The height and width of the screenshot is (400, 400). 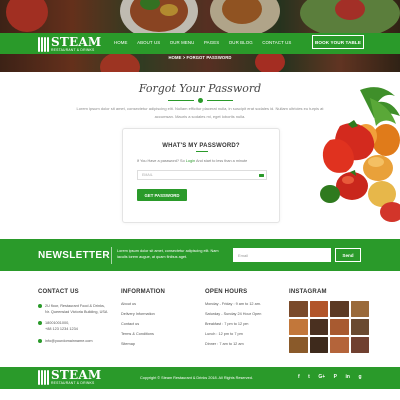 I want to click on hours-heading: OPEN HOURS, so click(x=226, y=292).